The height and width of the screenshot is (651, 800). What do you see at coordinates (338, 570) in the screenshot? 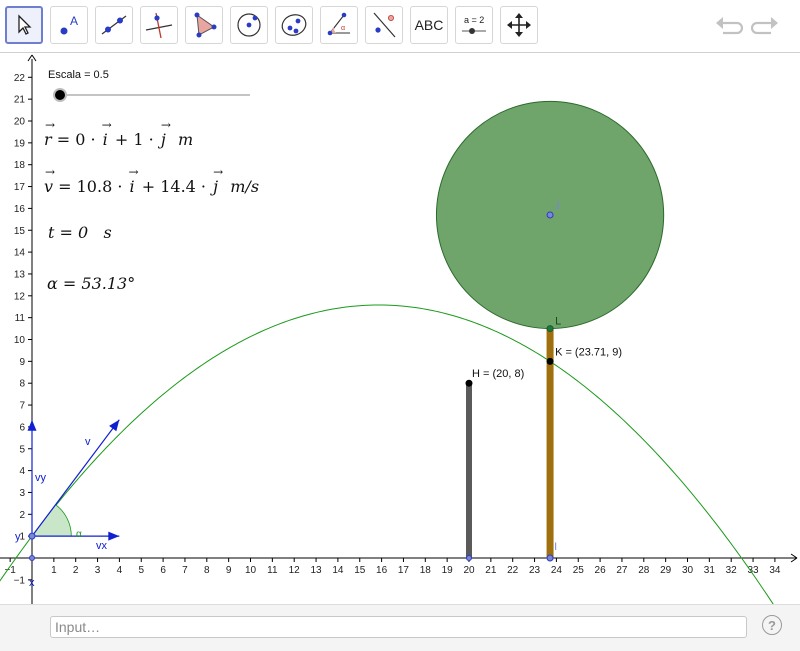
I see `x-tick-label: 14` at bounding box center [338, 570].